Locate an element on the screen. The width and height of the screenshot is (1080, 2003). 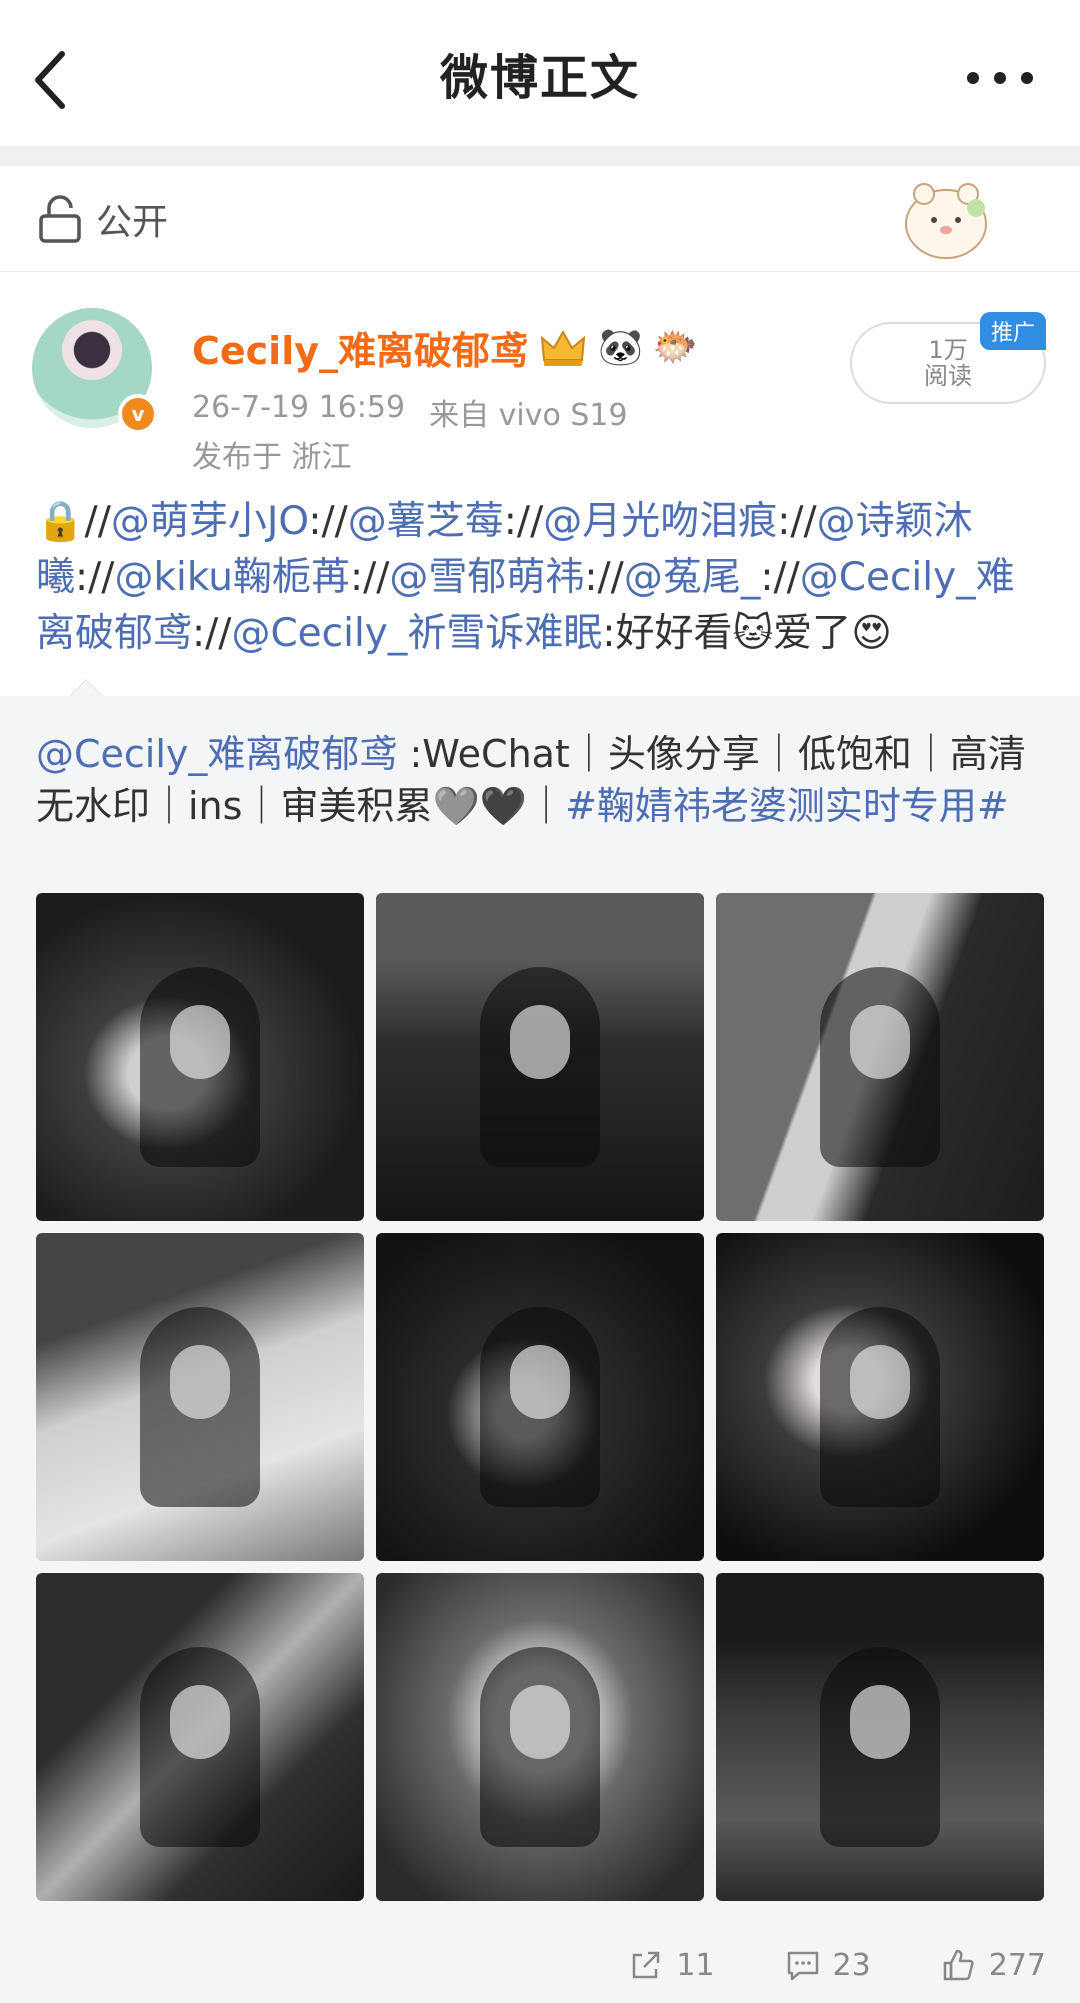
mention-link: @薯芝莓 is located at coordinates (426, 521).